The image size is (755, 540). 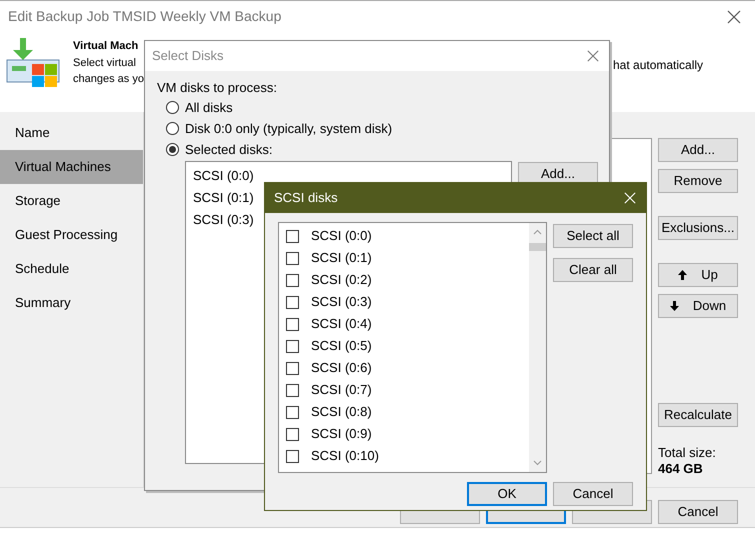 I want to click on sidebar-item: Name, so click(x=71, y=133).